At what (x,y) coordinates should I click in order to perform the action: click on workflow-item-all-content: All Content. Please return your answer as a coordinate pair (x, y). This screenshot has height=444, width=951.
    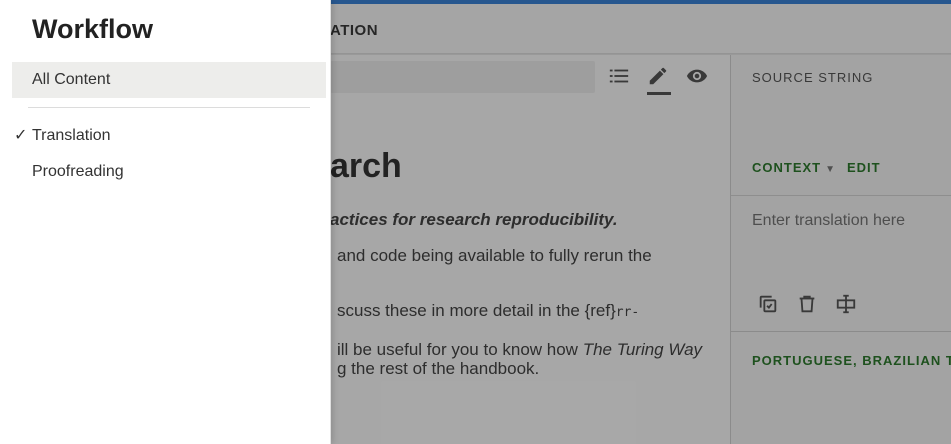
    Looking at the image, I should click on (169, 80).